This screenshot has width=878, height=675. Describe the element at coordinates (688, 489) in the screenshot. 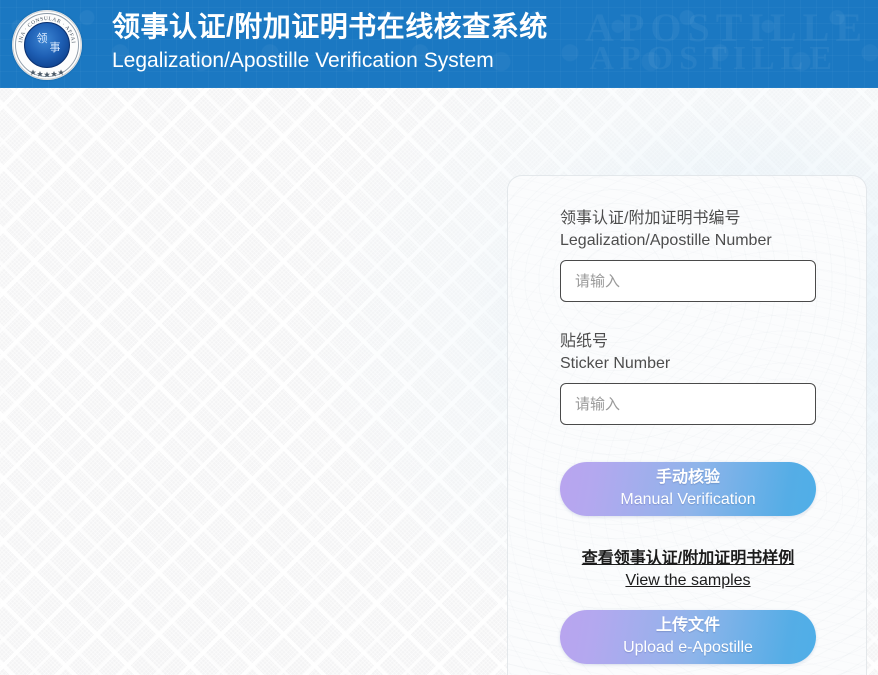

I see `manual-verification-button: 手动核验 Manual Verification` at that location.